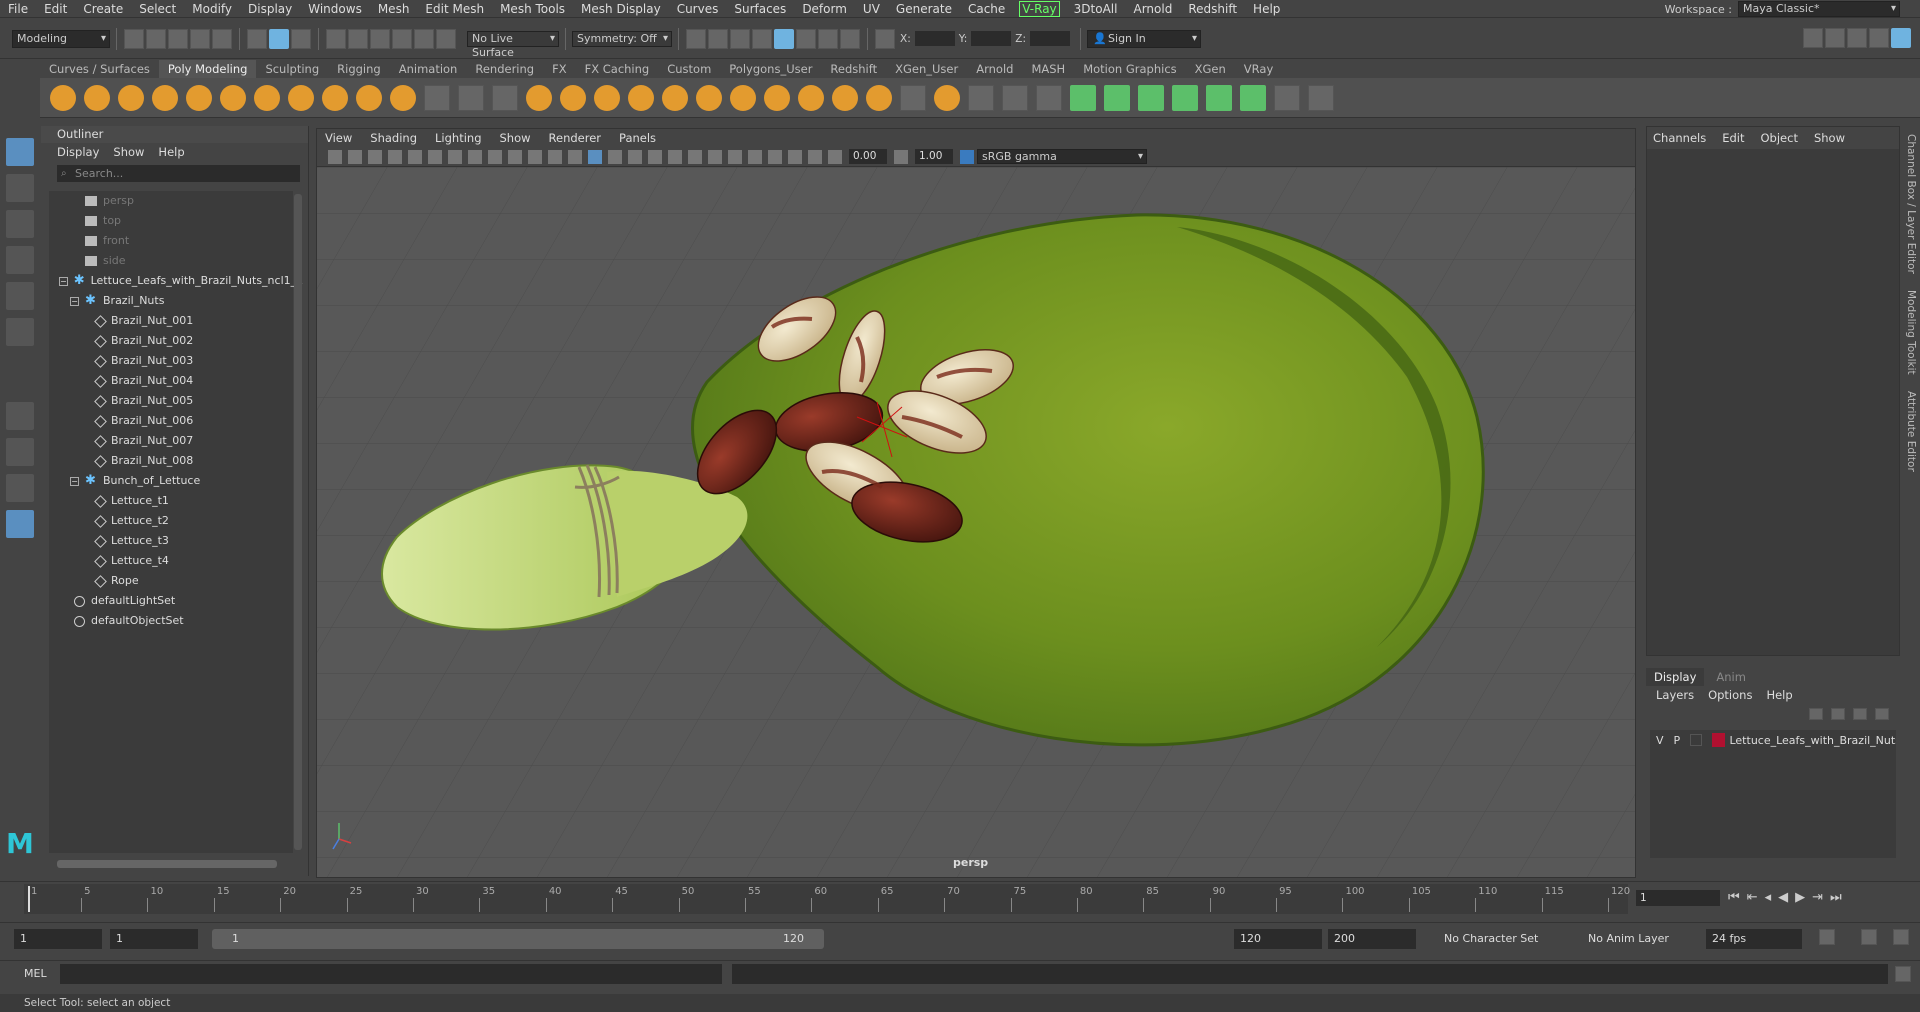  What do you see at coordinates (934, 156) in the screenshot?
I see `gamma-field: 1.00` at bounding box center [934, 156].